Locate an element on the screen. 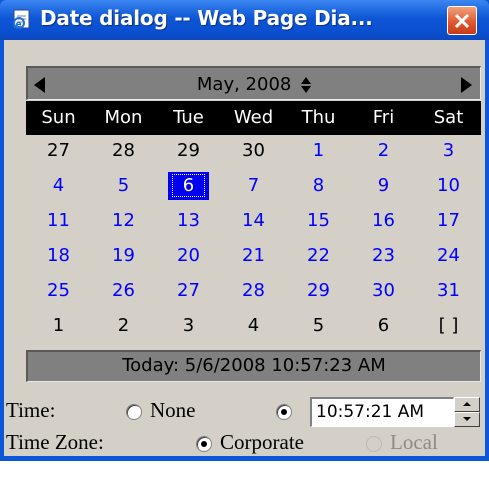 This screenshot has width=489, height=480. calendar-day: 22 is located at coordinates (318, 256).